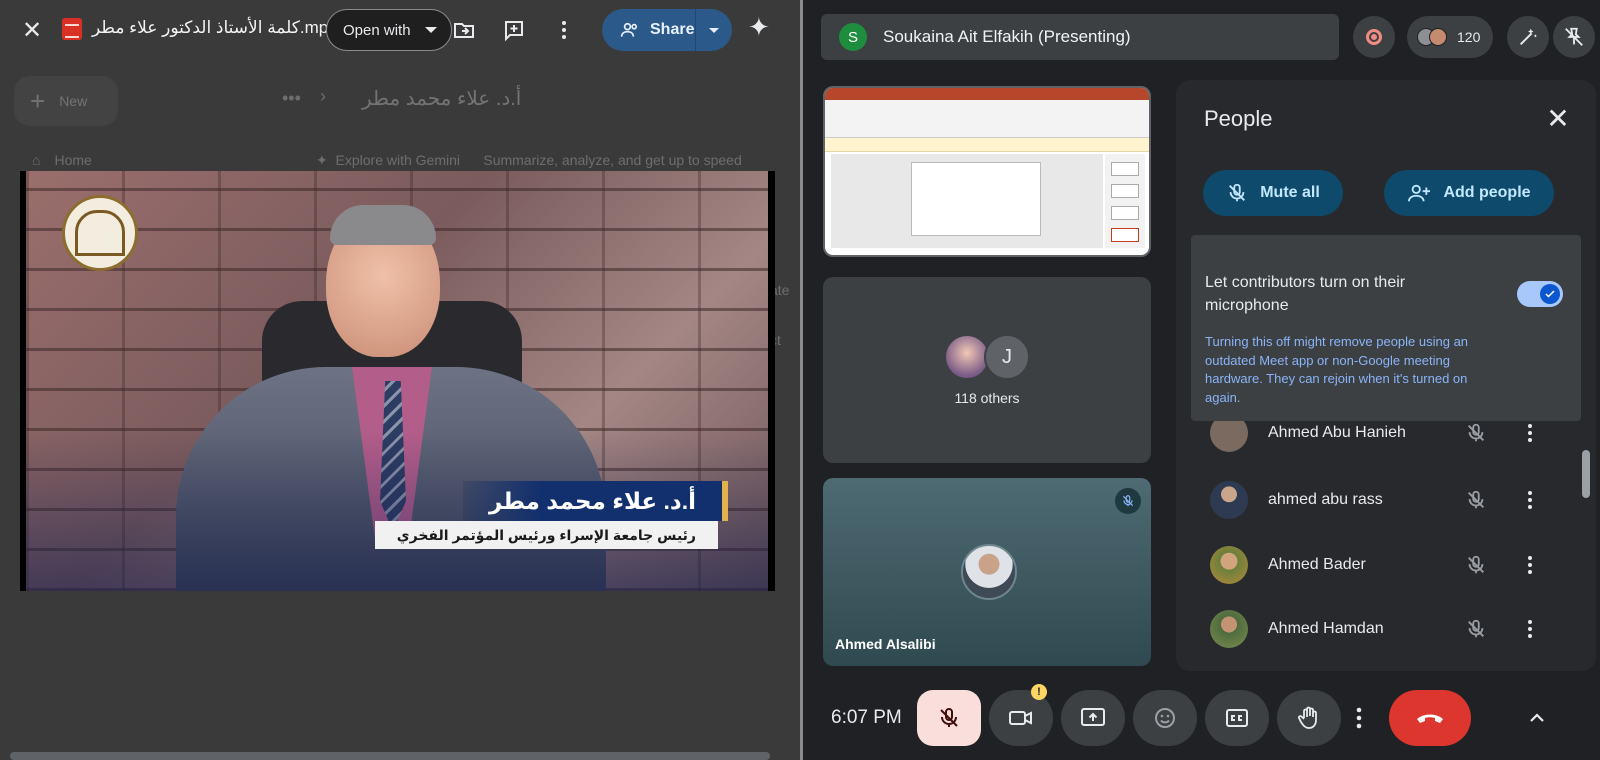 The height and width of the screenshot is (760, 1600). I want to click on microphone-button, so click(949, 718).